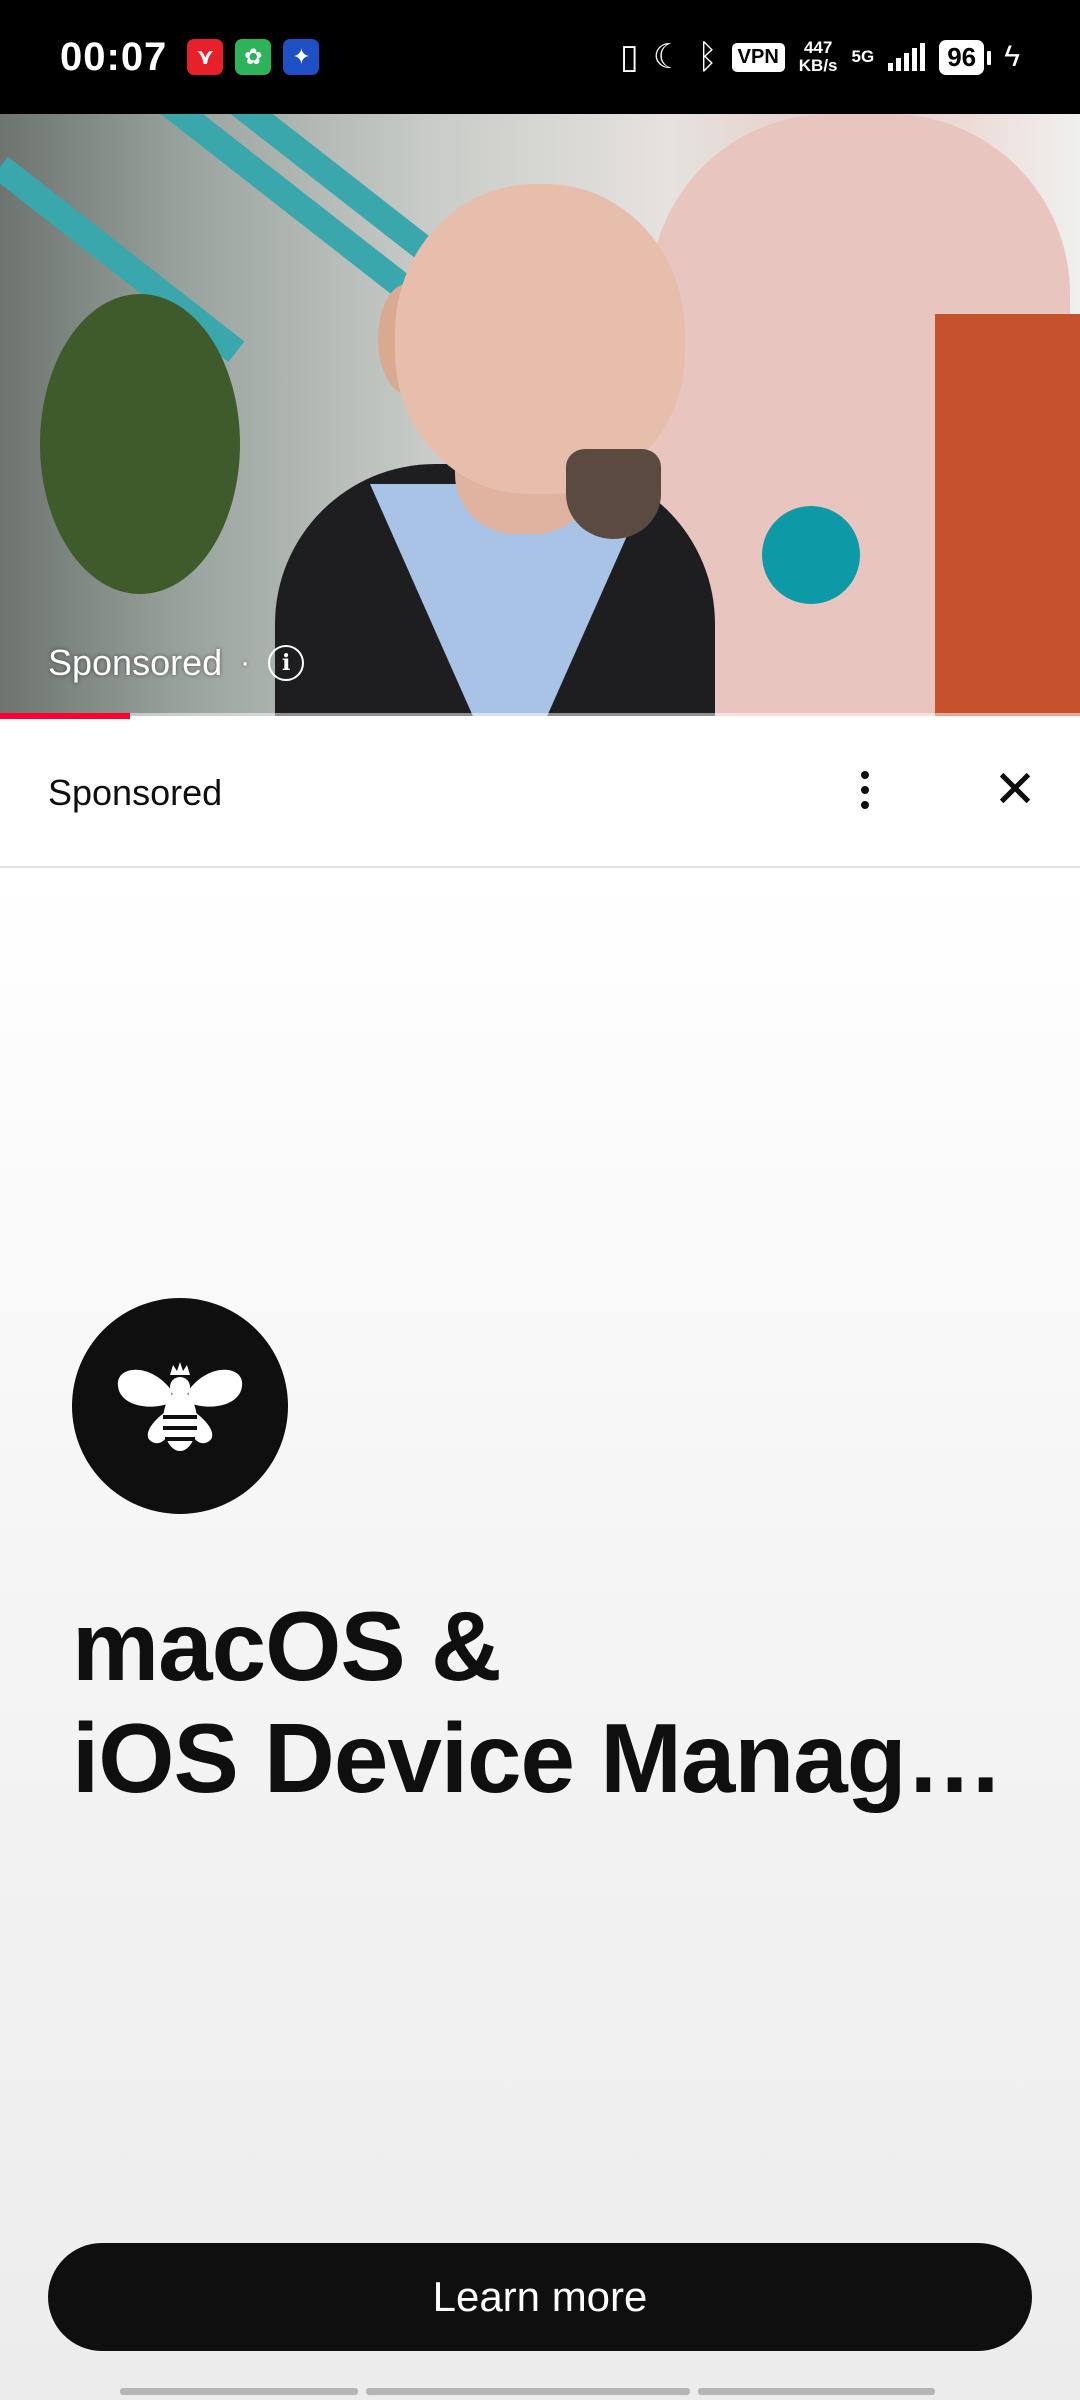  I want to click on video-sponsored-label: Sponsored, so click(135, 662).